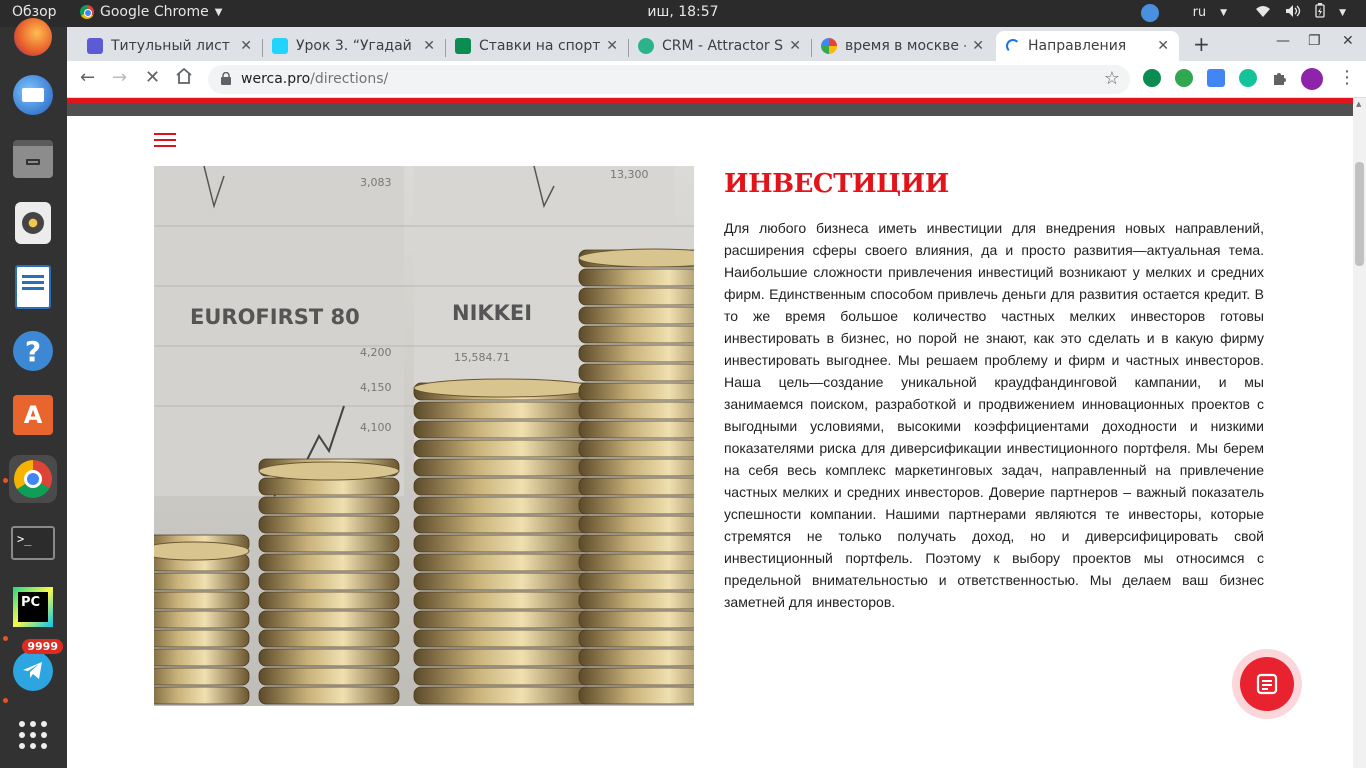 This screenshot has width=1366, height=768. I want to click on ubuntu-dock: ? A >_ PC 9999, so click(33, 393).